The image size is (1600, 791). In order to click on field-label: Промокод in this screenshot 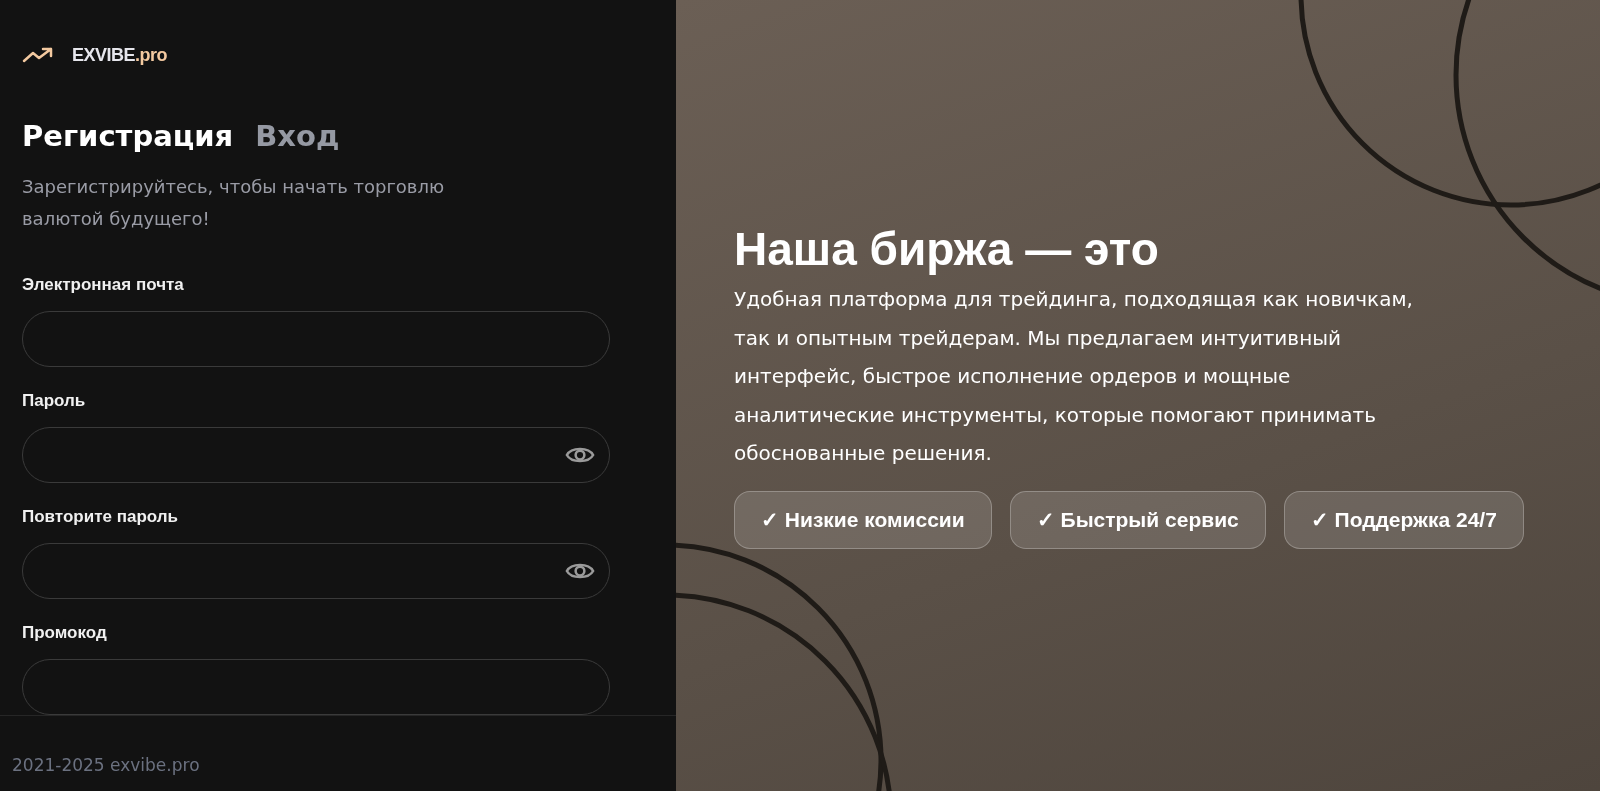, I will do `click(65, 633)`.